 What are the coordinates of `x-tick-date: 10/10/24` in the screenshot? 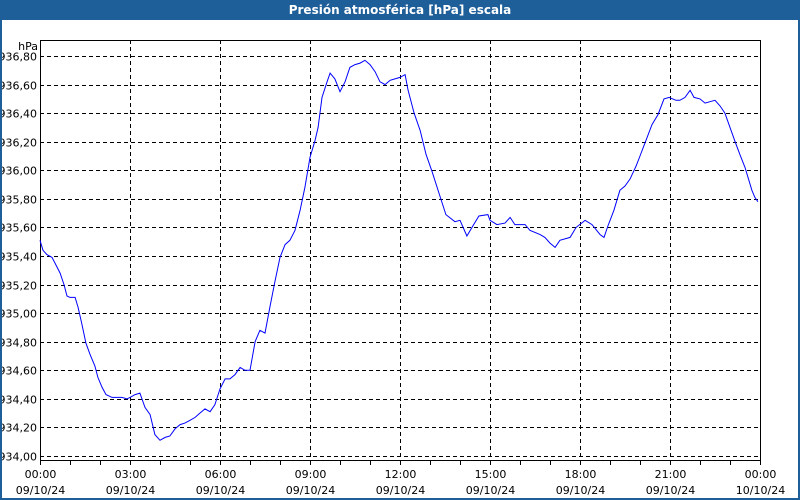 It's located at (760, 490).